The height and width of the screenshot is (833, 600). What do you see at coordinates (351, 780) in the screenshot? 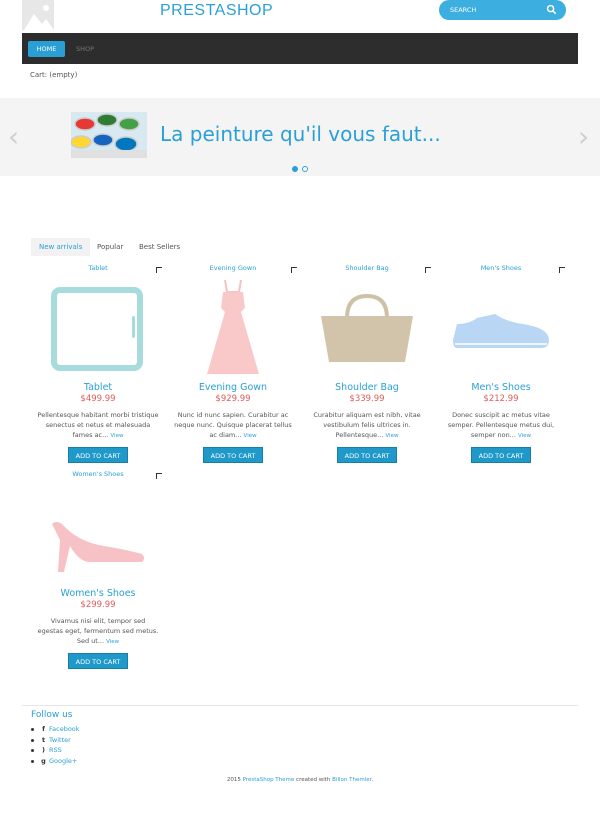
I see `themler-link: Billon Themler` at bounding box center [351, 780].